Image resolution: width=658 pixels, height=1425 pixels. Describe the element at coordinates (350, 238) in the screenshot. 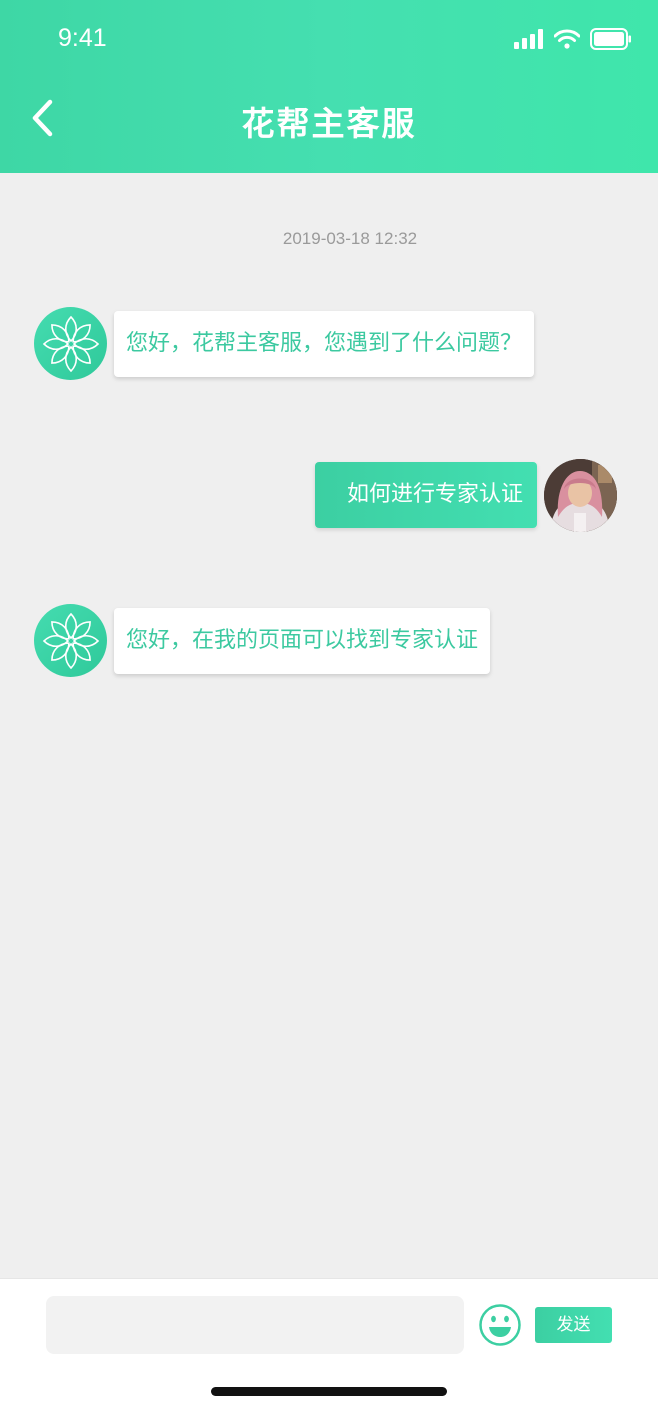

I see `chat-timestamp: 2019-03-18 12:32` at that location.